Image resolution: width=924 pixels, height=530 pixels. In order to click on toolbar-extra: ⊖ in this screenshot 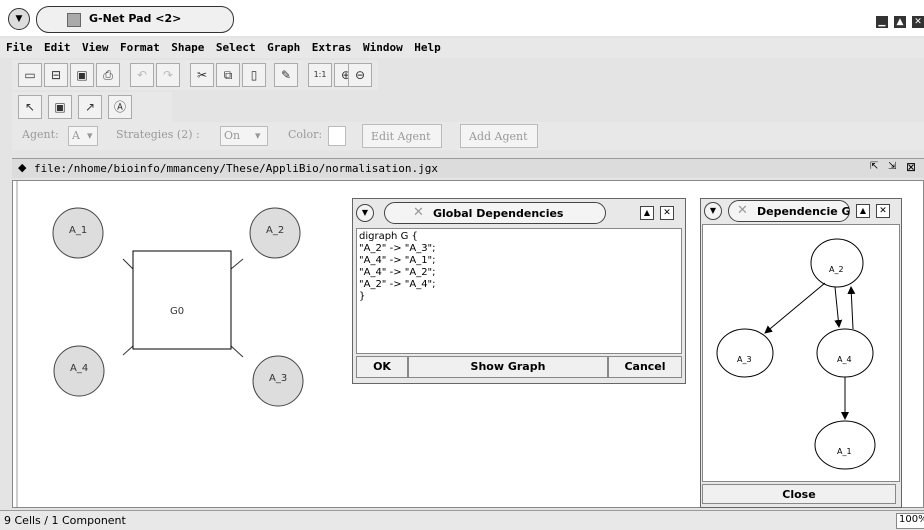, I will do `click(363, 75)`.